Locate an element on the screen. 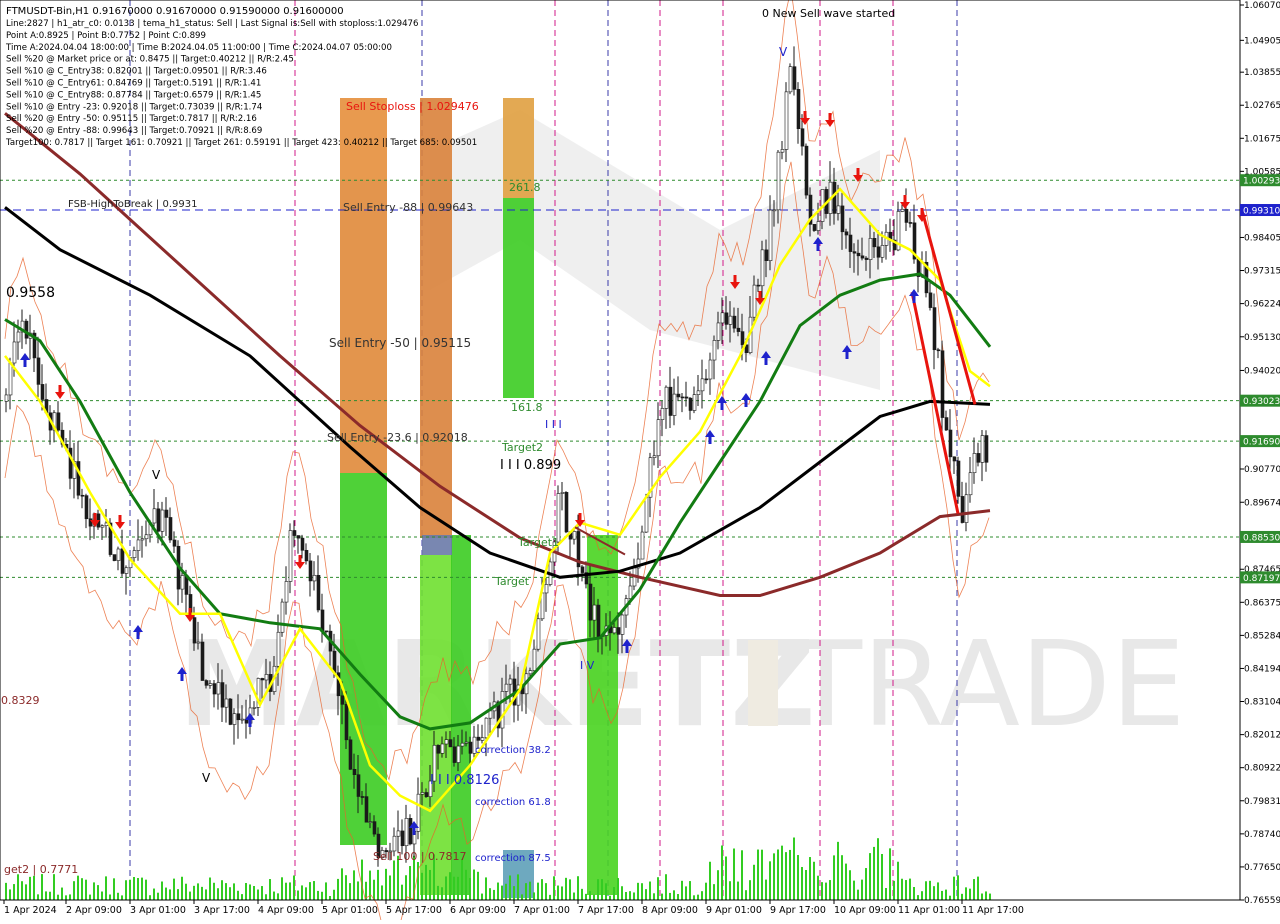 This screenshot has width=1280, height=924. price-tick-label: 0.90770 is located at coordinates (1262, 470).